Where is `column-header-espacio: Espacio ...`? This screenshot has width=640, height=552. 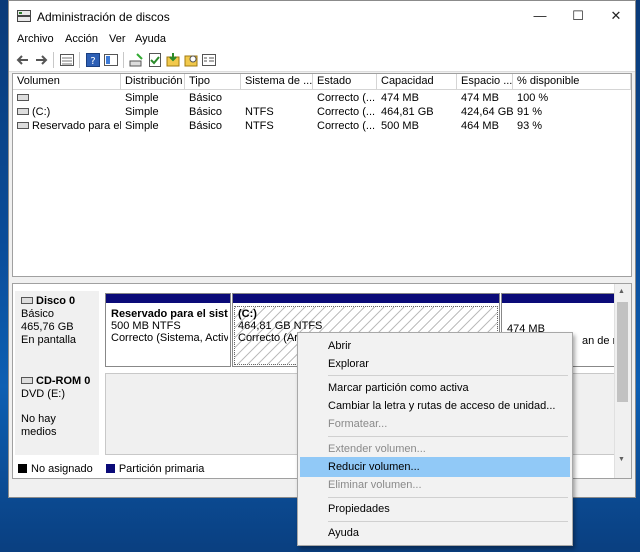 column-header-espacio: Espacio ... is located at coordinates (485, 82).